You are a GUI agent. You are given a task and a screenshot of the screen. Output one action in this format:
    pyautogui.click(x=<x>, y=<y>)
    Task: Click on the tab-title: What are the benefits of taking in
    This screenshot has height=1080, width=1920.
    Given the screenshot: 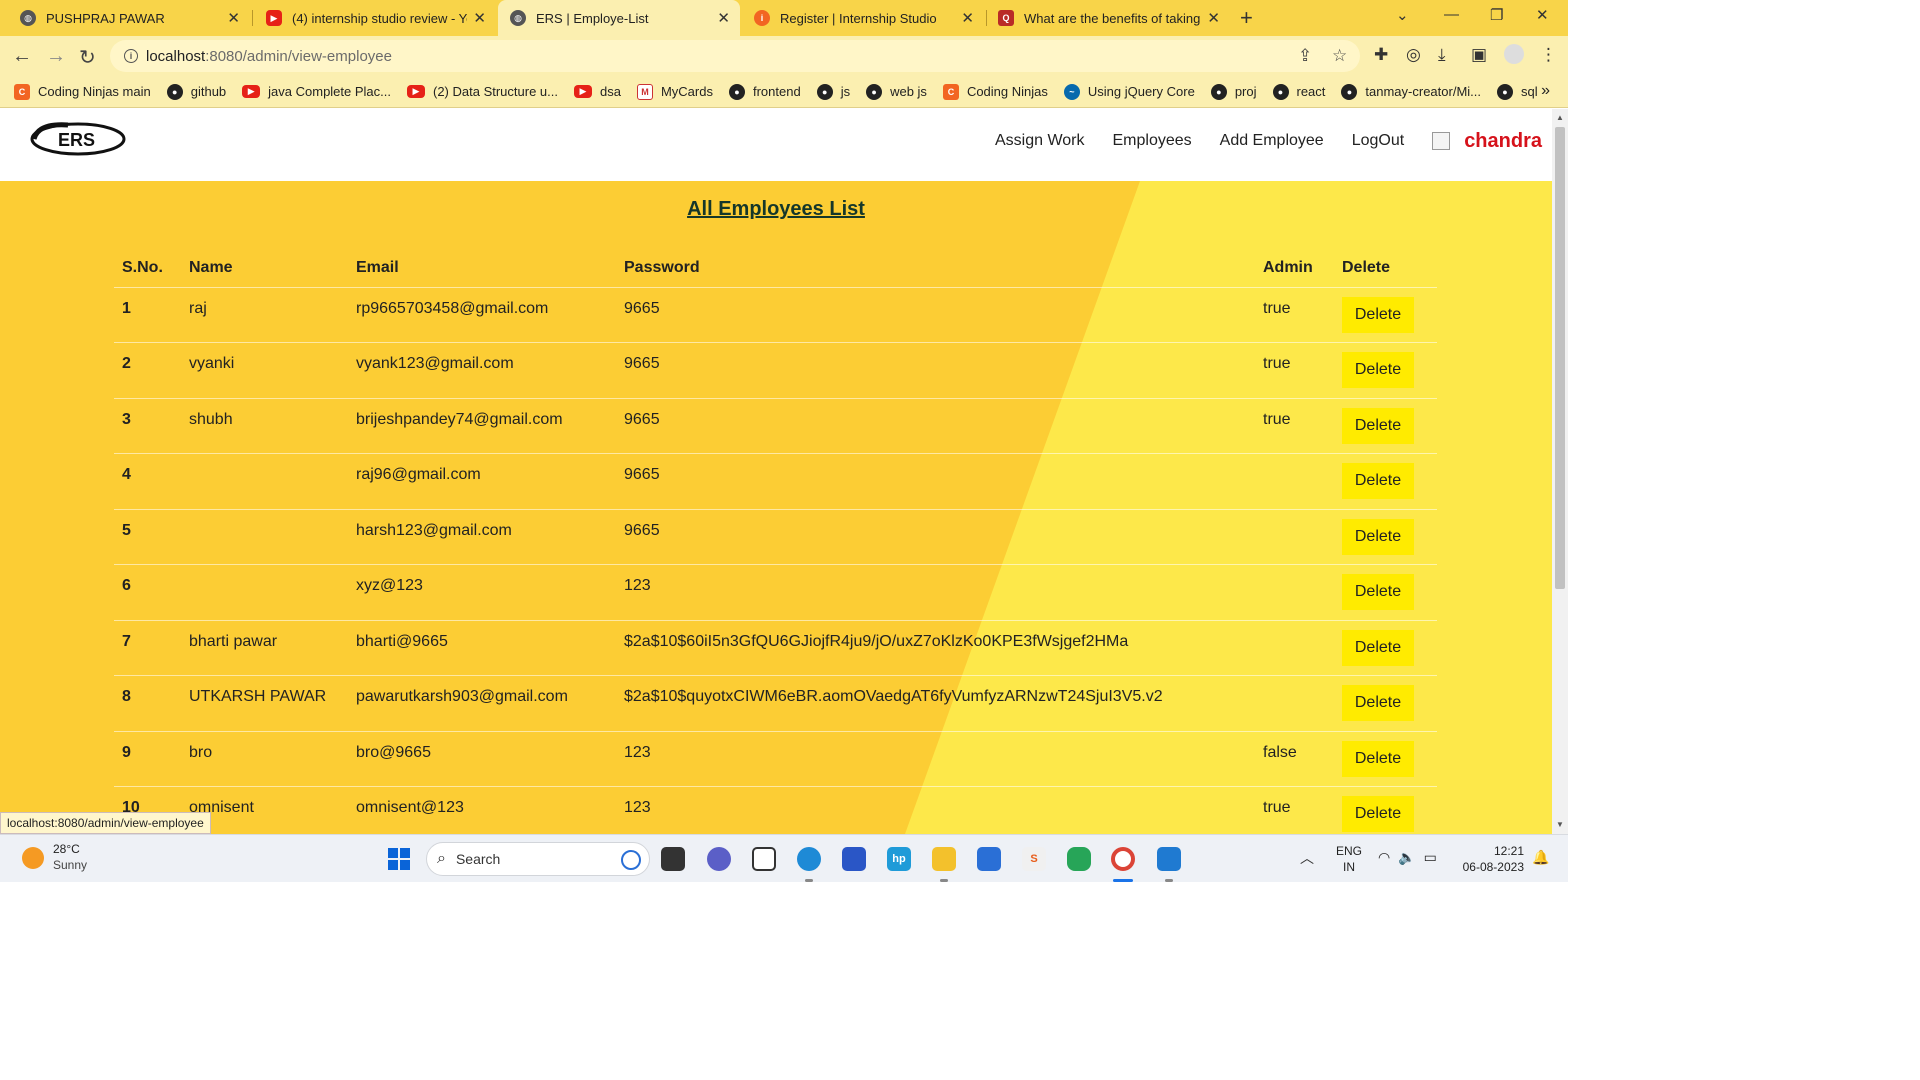 What is the action you would take?
    pyautogui.click(x=1113, y=18)
    